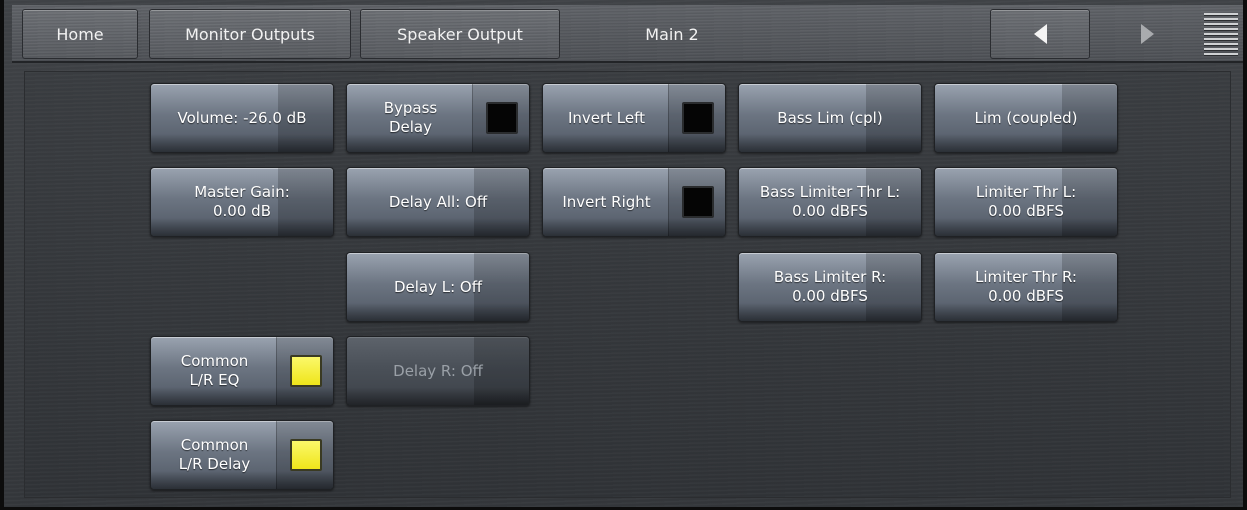  I want to click on next-page-button, so click(1147, 34).